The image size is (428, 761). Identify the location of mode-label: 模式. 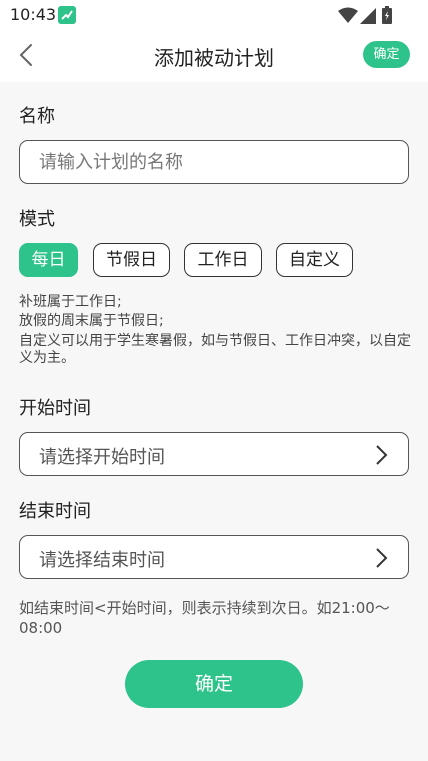
(37, 219).